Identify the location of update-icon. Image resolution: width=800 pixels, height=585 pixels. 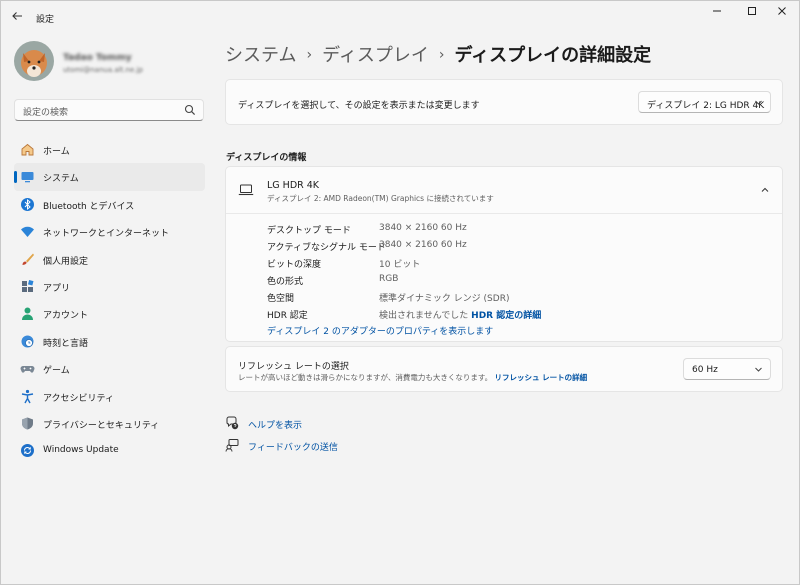
(27, 450).